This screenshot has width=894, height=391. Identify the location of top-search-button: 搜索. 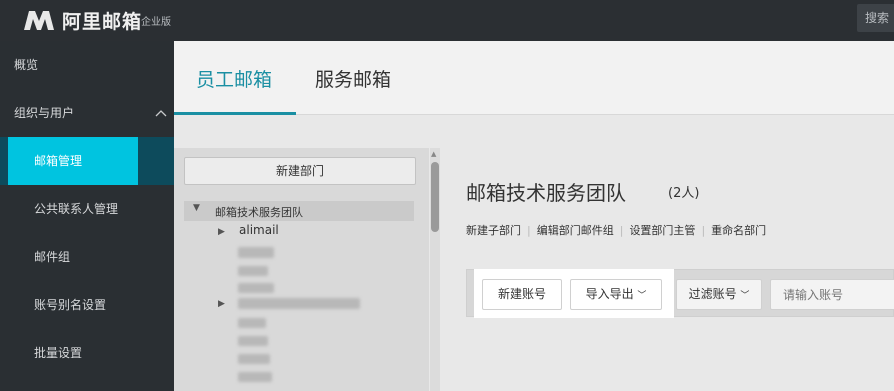
(875, 18).